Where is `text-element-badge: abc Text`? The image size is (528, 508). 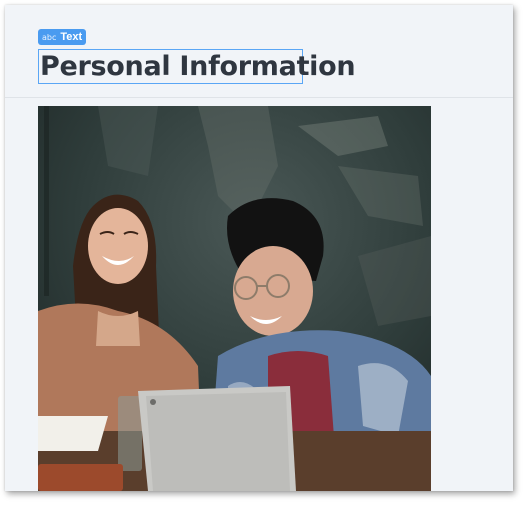 text-element-badge: abc Text is located at coordinates (62, 37).